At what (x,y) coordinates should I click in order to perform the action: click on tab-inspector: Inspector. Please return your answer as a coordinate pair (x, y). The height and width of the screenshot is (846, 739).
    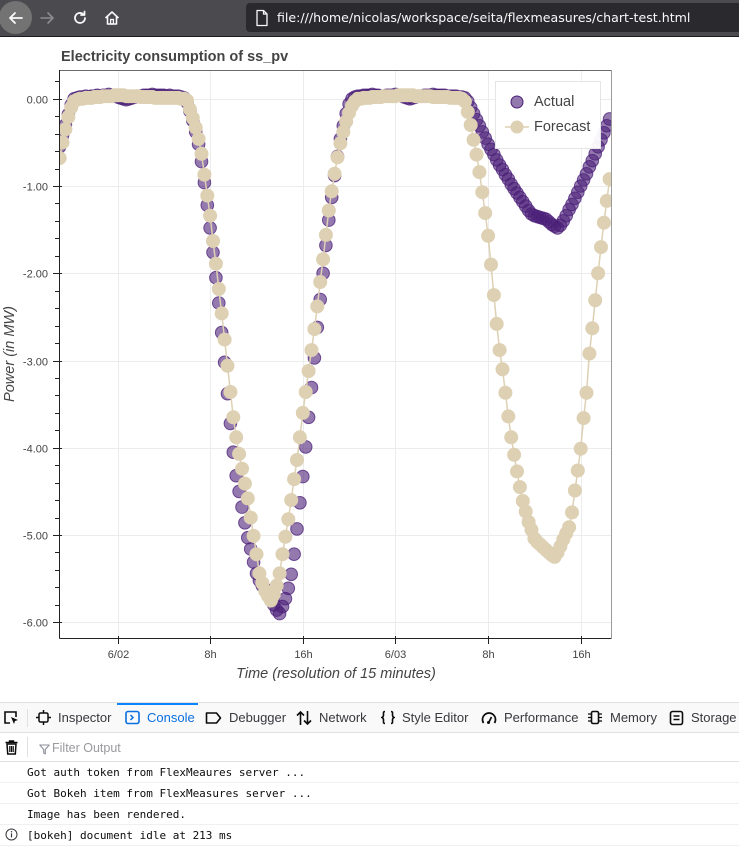
    Looking at the image, I should click on (73, 717).